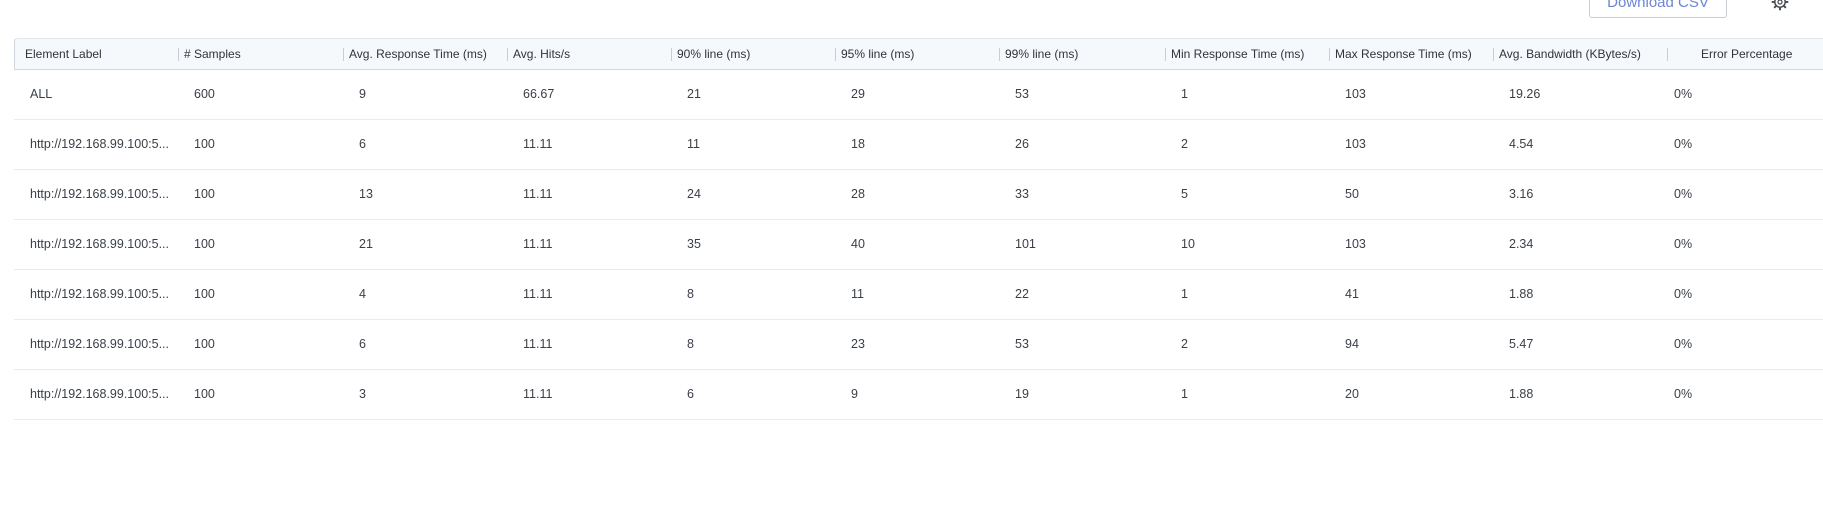 The image size is (1823, 513). What do you see at coordinates (1184, 194) in the screenshot?
I see `cell-min-response-time: 5` at bounding box center [1184, 194].